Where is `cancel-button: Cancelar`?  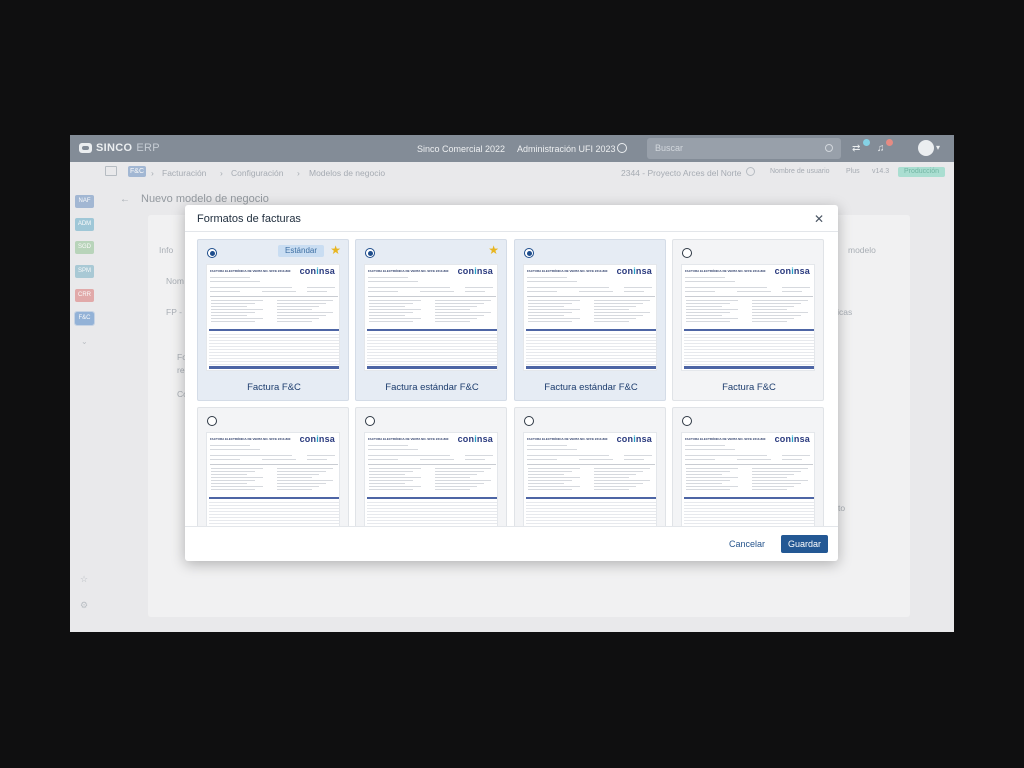
cancel-button: Cancelar is located at coordinates (747, 544).